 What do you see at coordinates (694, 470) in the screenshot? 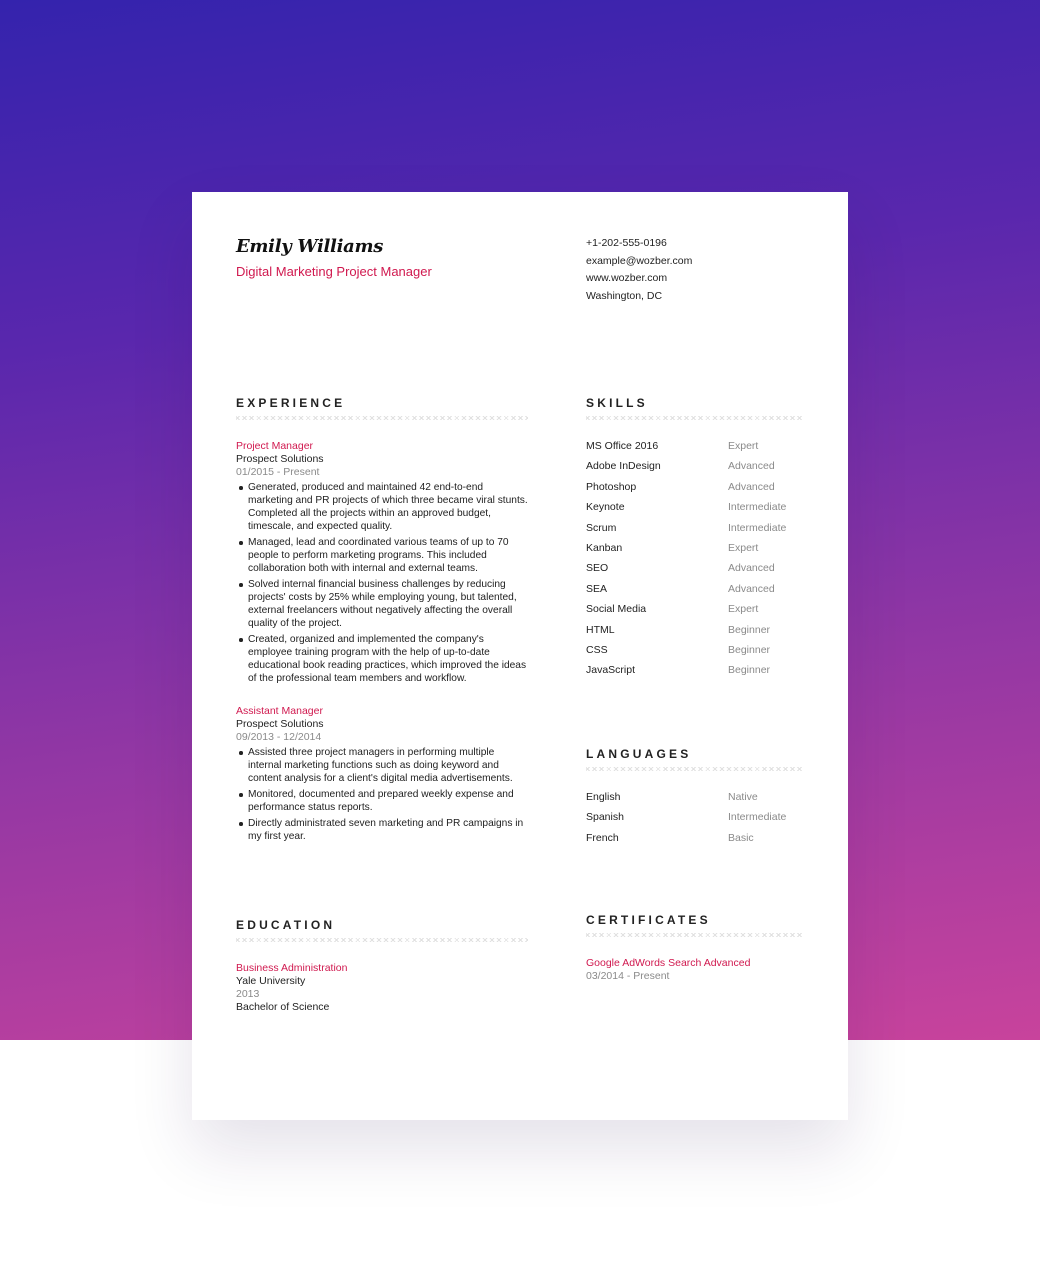
I see `skill-row: Adobe InDesign Advanced` at bounding box center [694, 470].